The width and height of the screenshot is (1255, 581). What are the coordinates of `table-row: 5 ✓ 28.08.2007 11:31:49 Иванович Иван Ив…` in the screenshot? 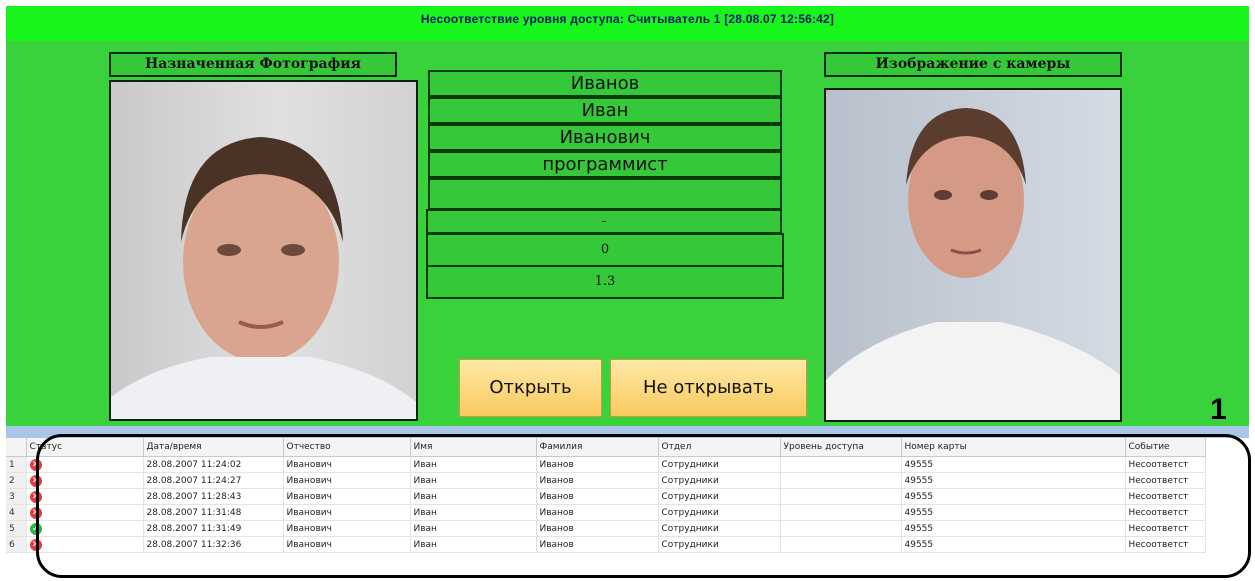 It's located at (606, 528).